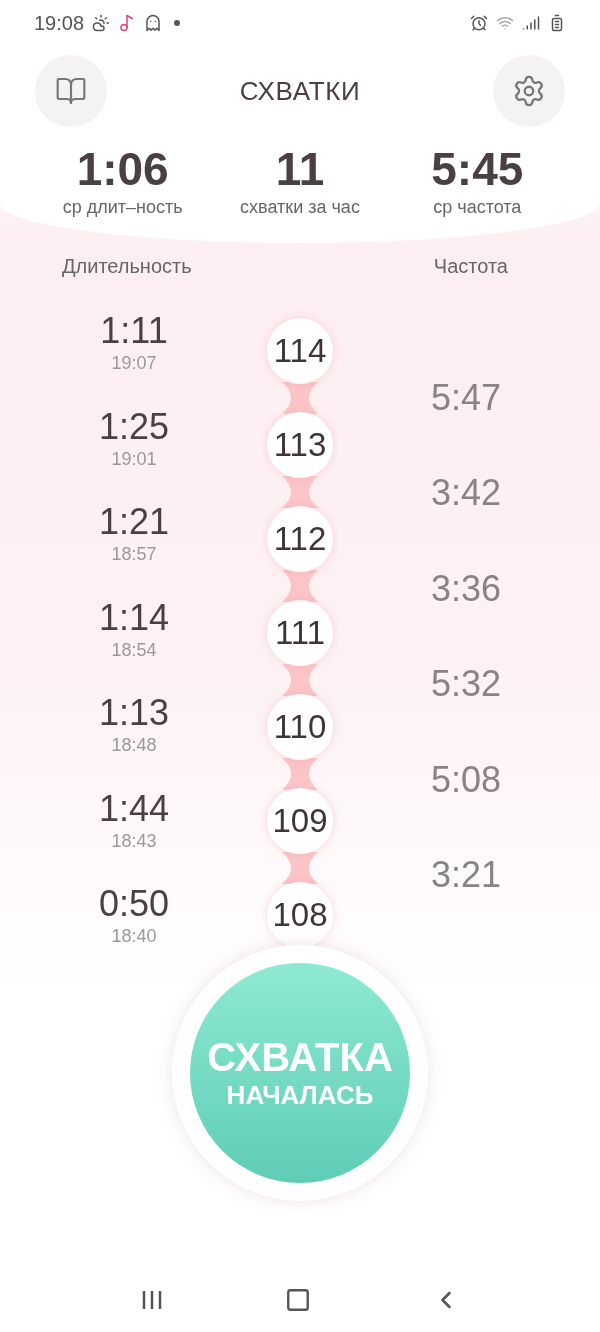 Image resolution: width=600 pixels, height=1332 pixels. Describe the element at coordinates (153, 22) in the screenshot. I see `ghost-icon` at that location.